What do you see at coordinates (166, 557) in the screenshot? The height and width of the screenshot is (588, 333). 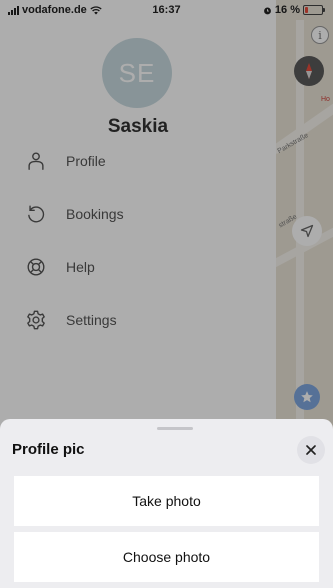 I see `choose-photo-button: Choose photo` at bounding box center [166, 557].